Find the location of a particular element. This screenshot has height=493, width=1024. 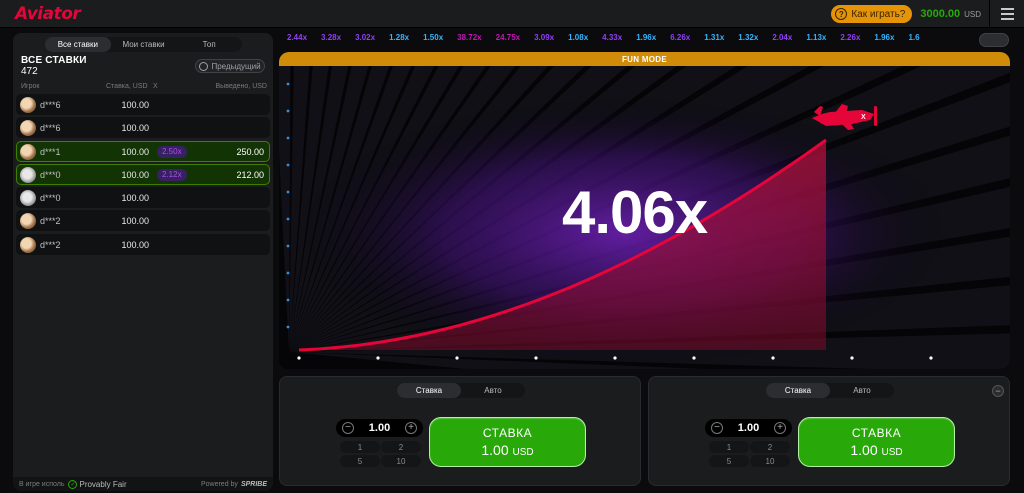

history-multiplier: 24.75x is located at coordinates (508, 40).